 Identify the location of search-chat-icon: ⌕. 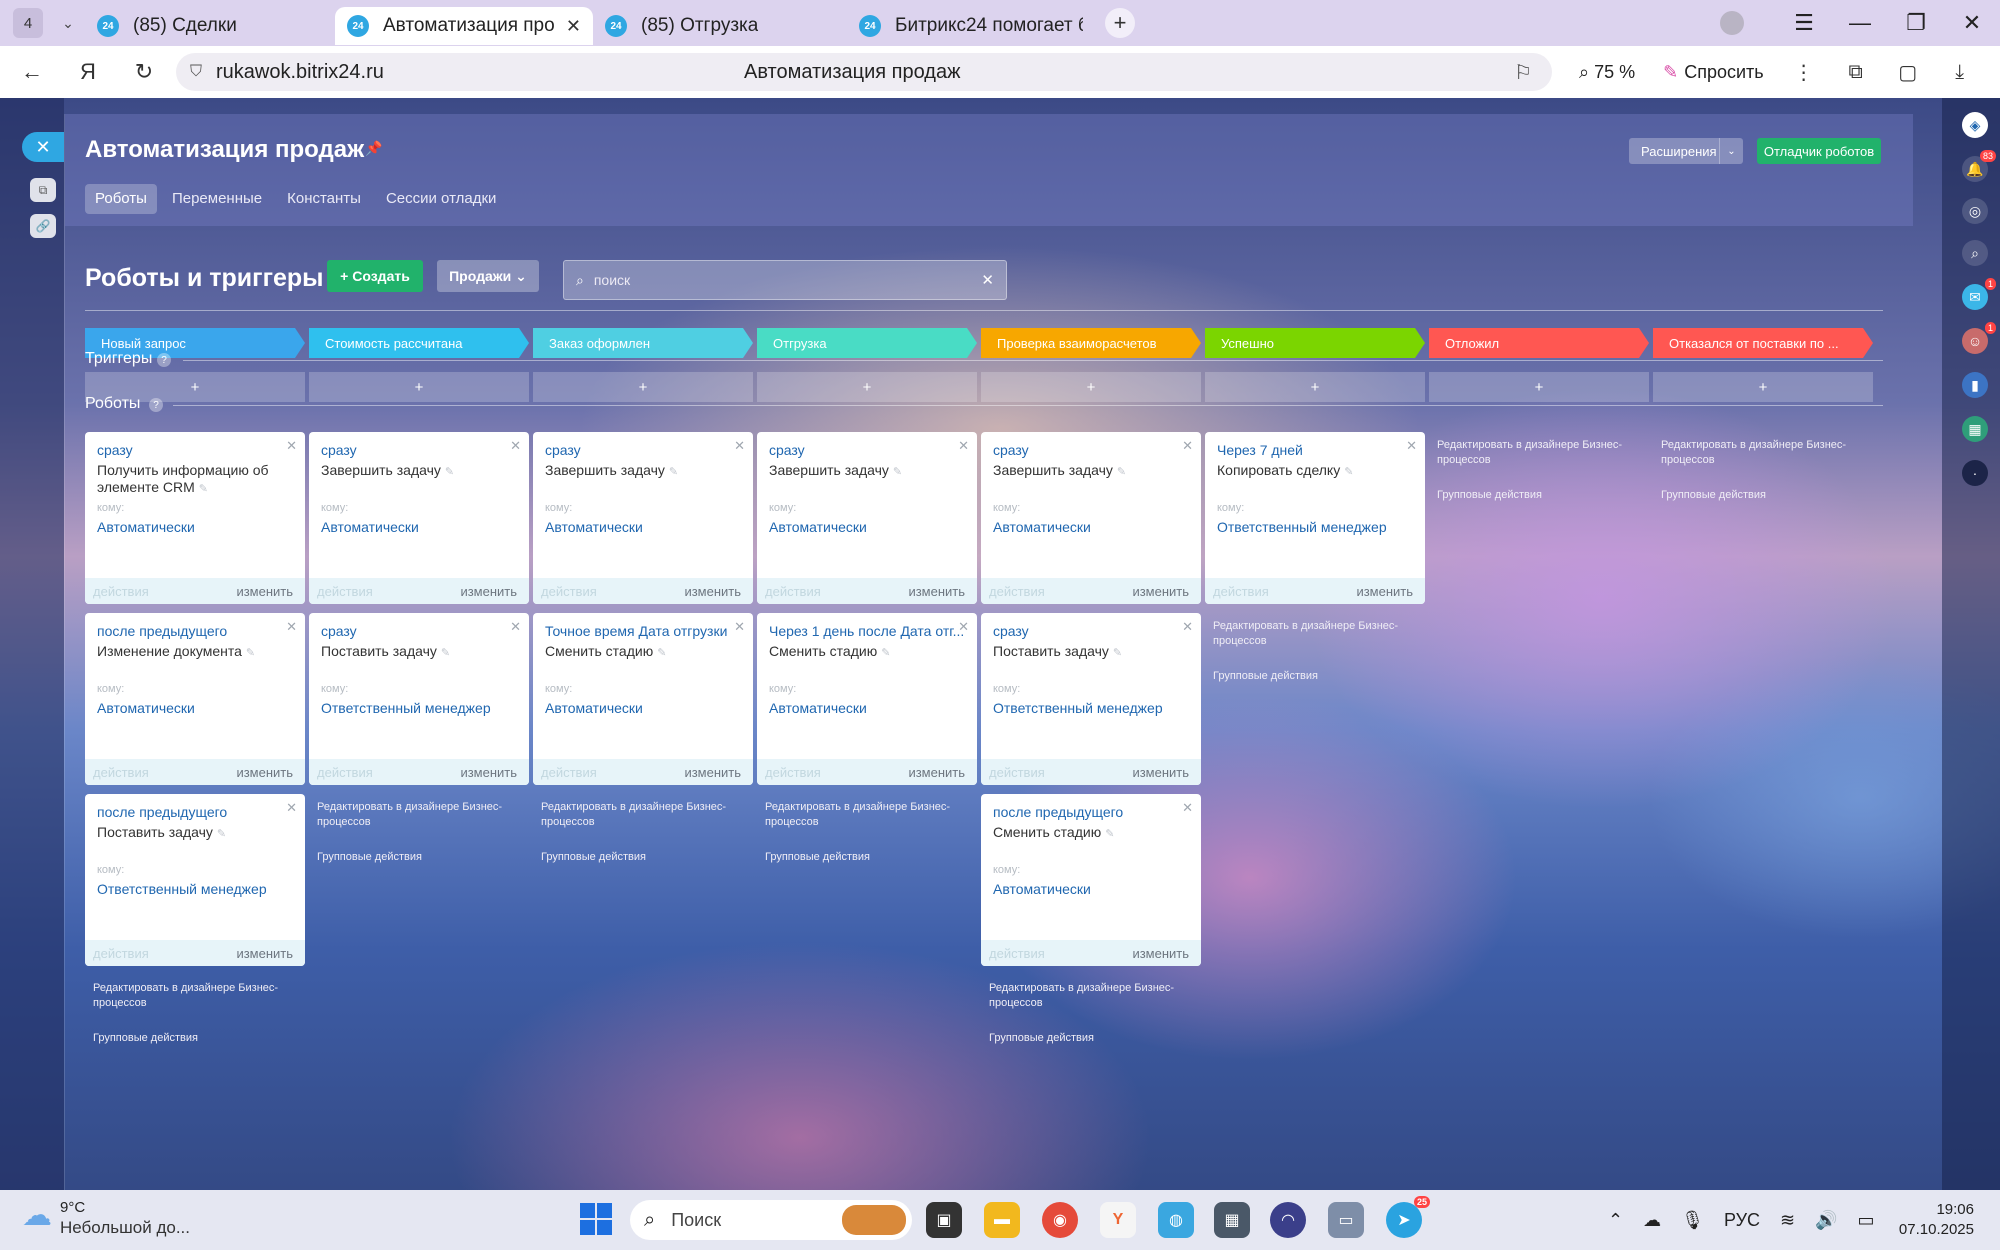
(1975, 253).